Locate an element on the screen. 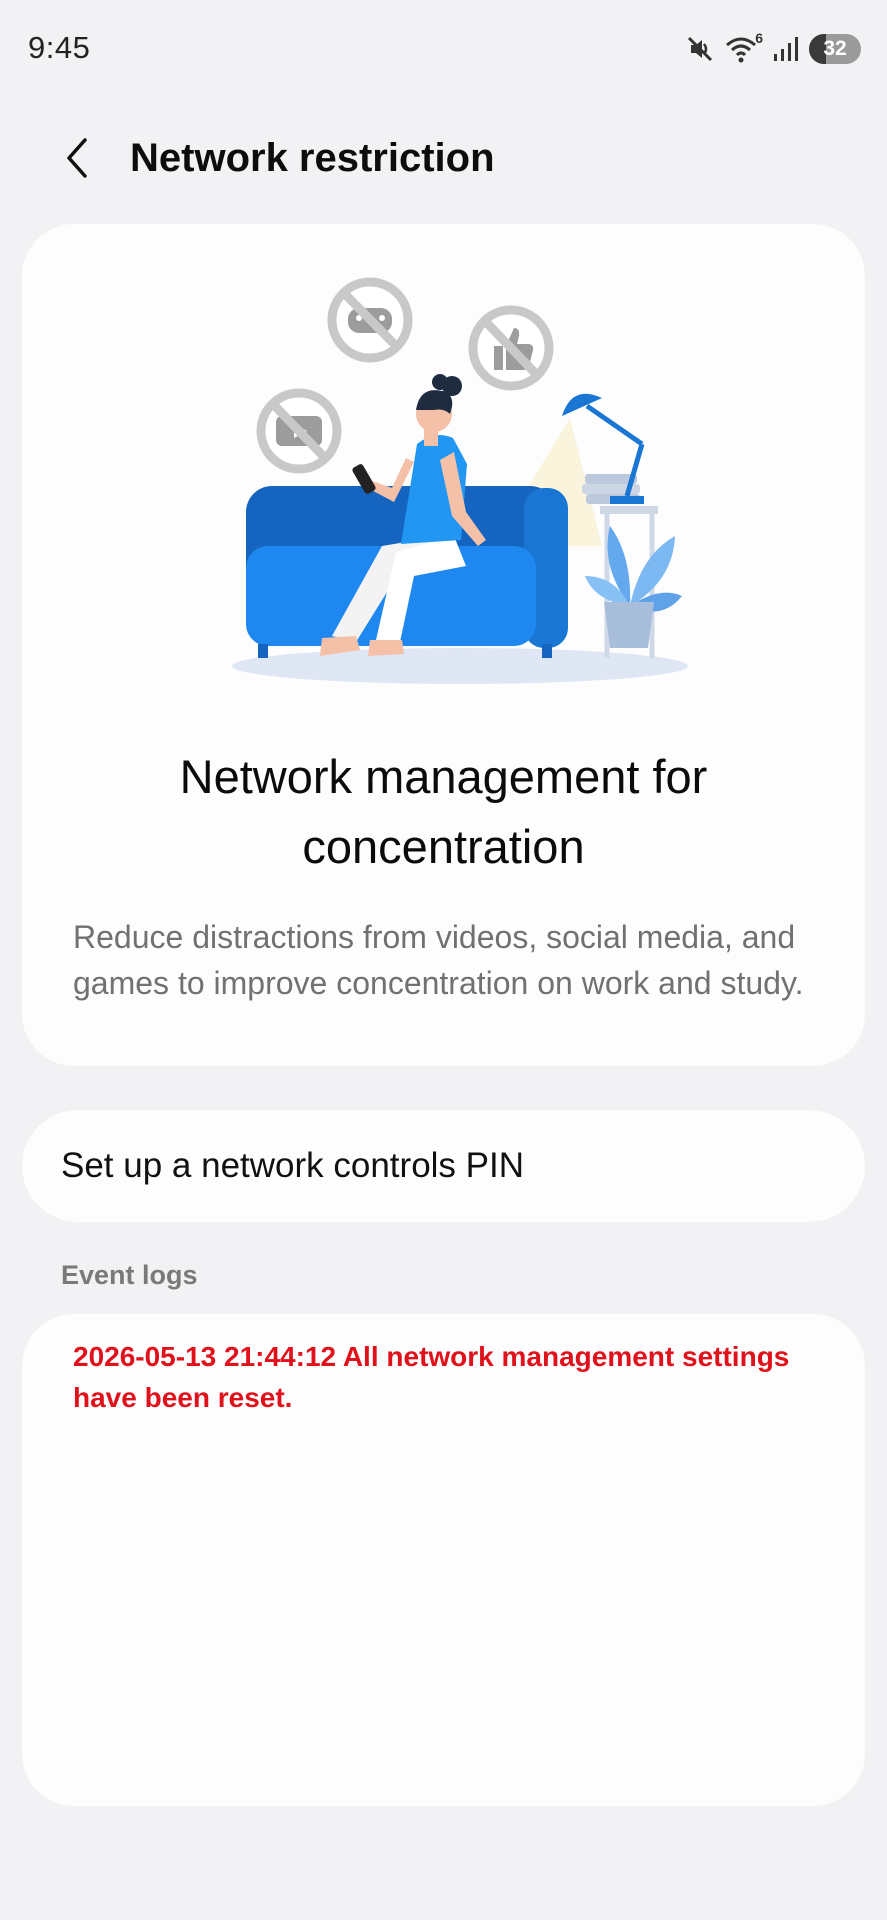 Image resolution: width=887 pixels, height=1920 pixels. back-button is located at coordinates (78, 160).